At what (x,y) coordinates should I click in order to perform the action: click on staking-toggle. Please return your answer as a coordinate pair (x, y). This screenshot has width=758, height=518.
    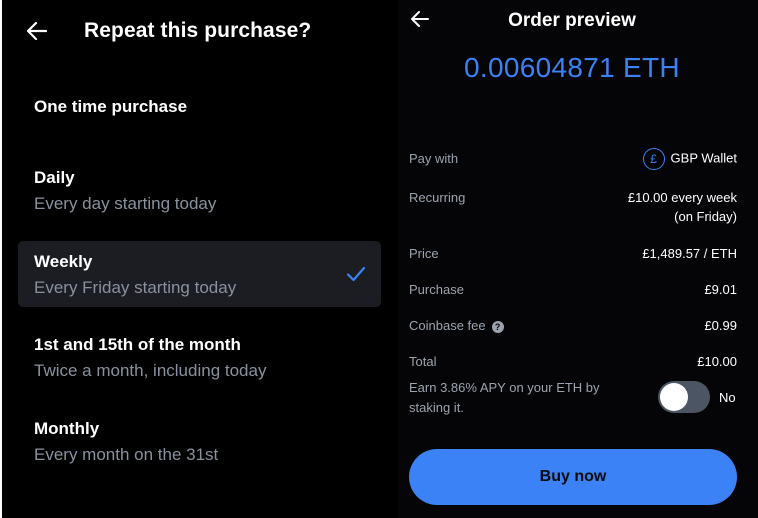
    Looking at the image, I should click on (684, 397).